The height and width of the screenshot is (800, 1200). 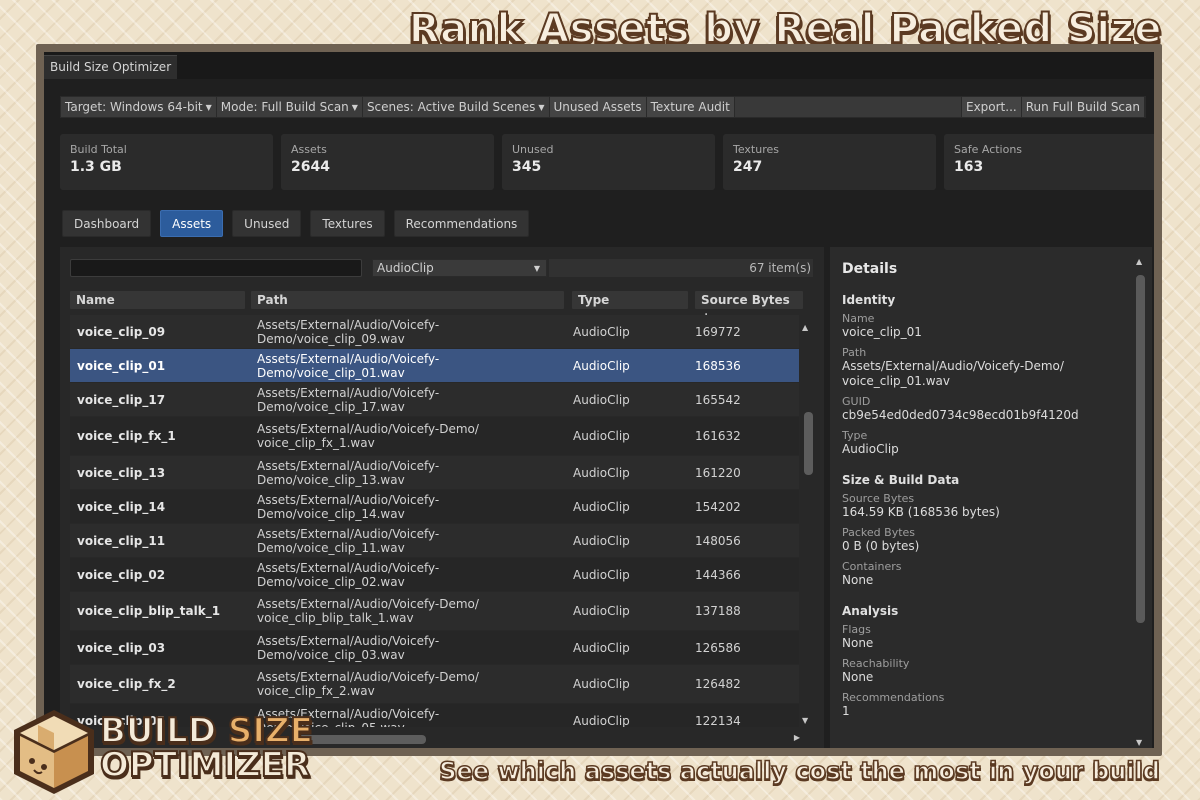 What do you see at coordinates (459, 268) in the screenshot?
I see `type-filter-dropdown: AudioClip ▼` at bounding box center [459, 268].